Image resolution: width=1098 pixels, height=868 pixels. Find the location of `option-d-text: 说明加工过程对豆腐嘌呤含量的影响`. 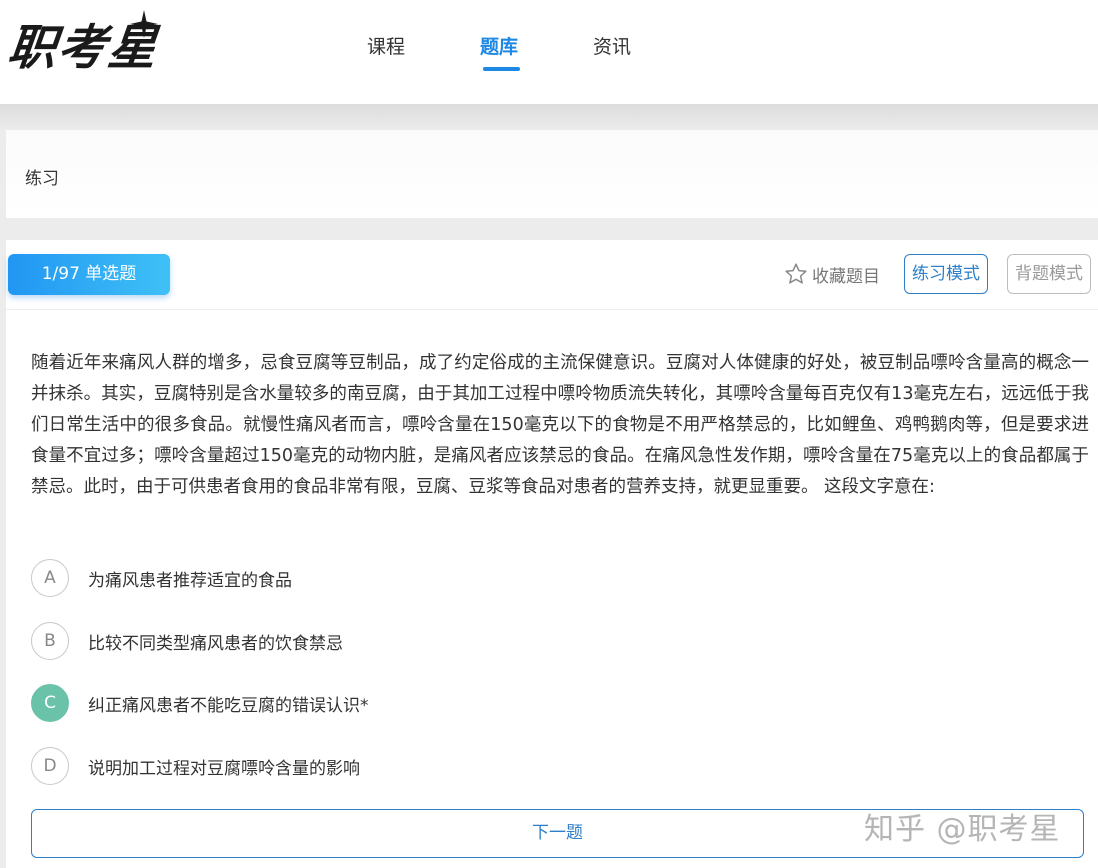

option-d-text: 说明加工过程对豆腐嘌呤含量的影响 is located at coordinates (224, 768).